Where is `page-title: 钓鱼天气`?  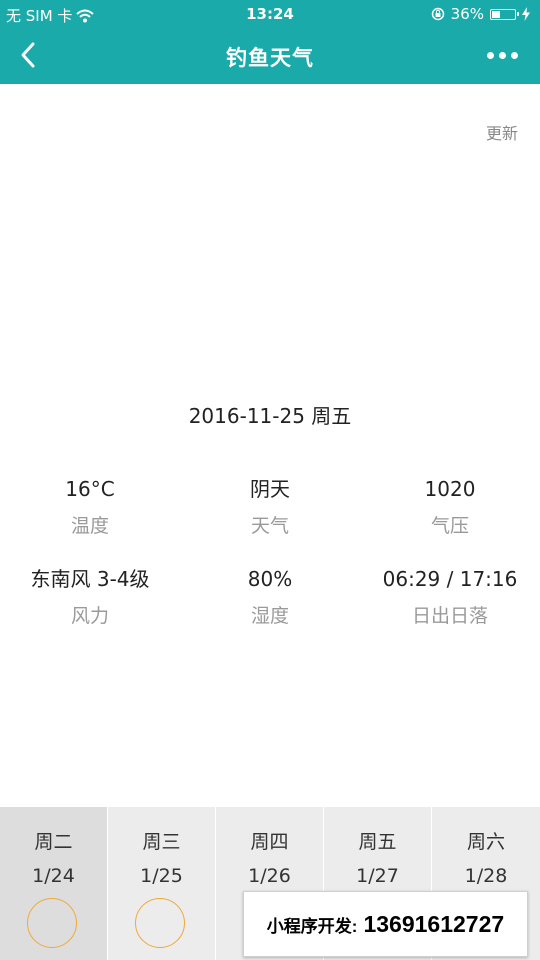 page-title: 钓鱼天气 is located at coordinates (270, 58).